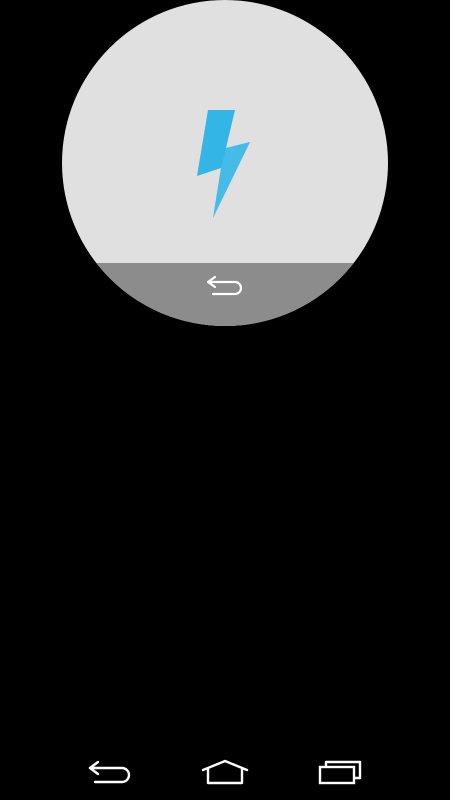 The height and width of the screenshot is (800, 450). I want to click on dismiss-bar, so click(225, 294).